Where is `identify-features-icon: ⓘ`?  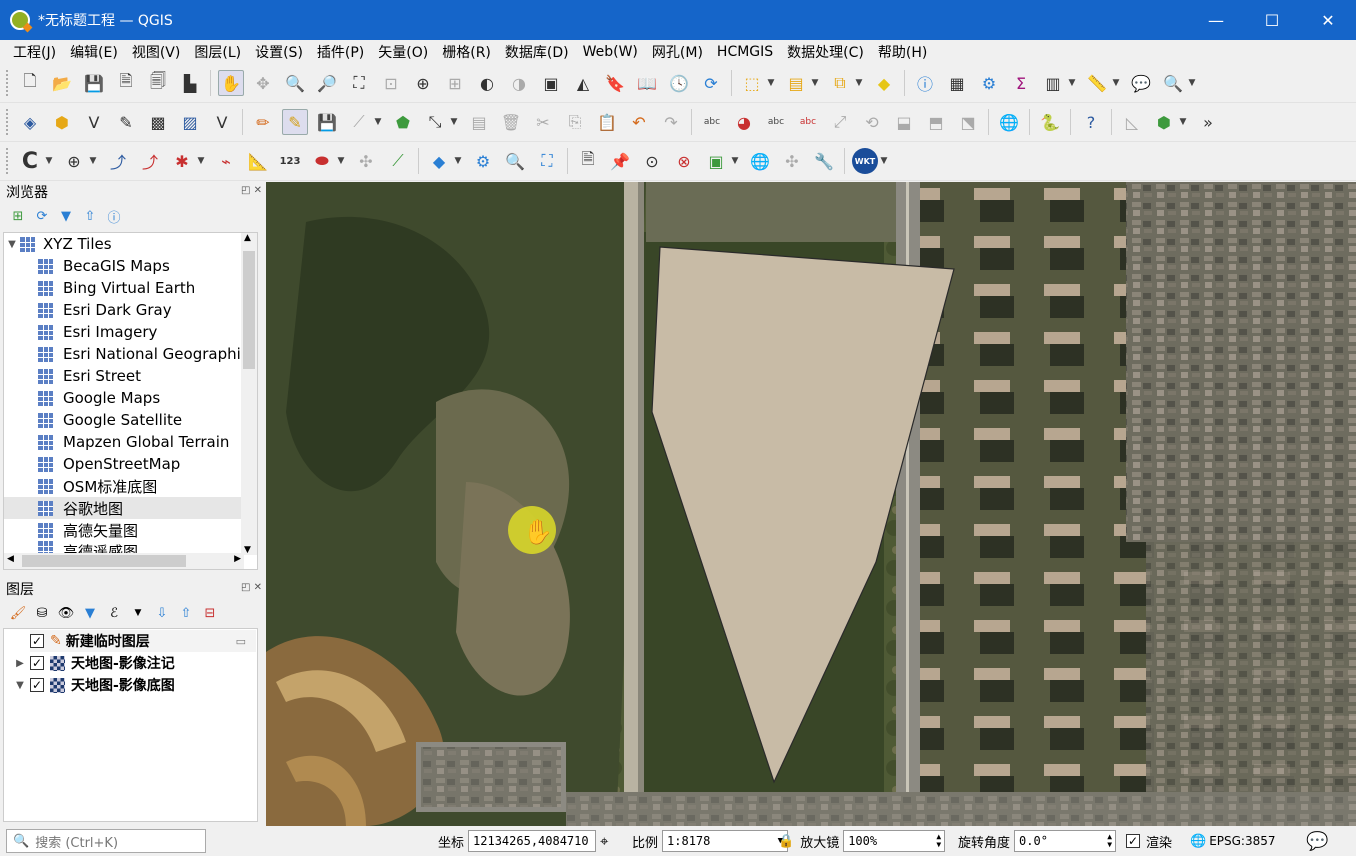 identify-features-icon: ⓘ is located at coordinates (925, 83).